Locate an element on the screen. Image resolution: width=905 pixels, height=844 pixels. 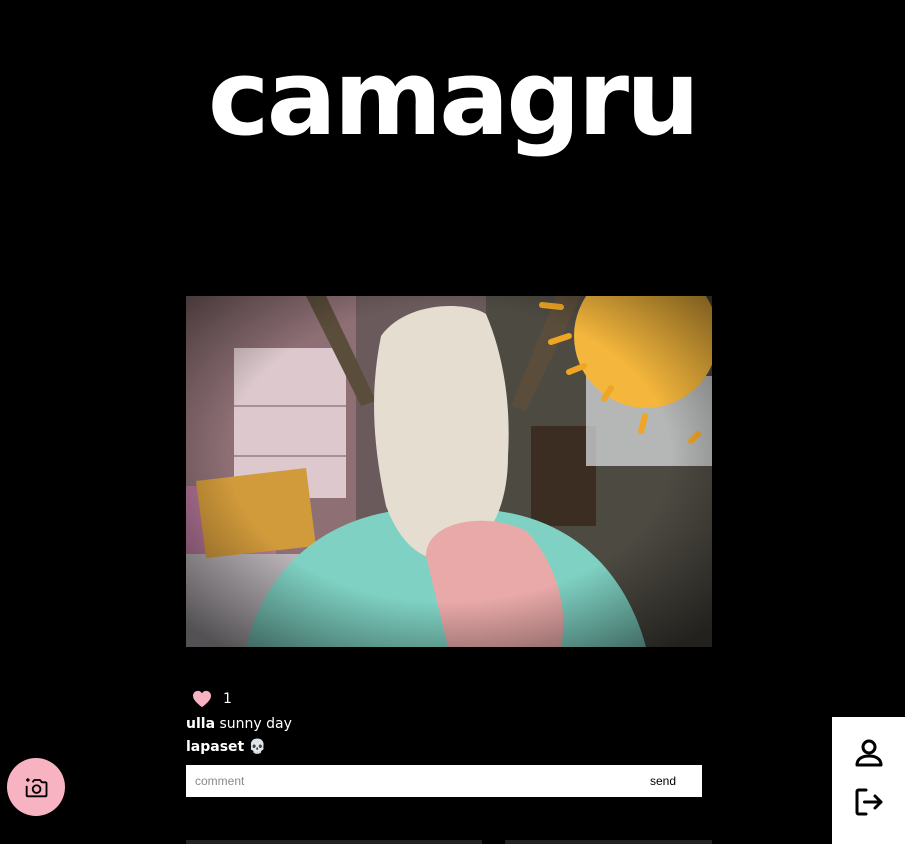
caption-username: ulla is located at coordinates (200, 724).